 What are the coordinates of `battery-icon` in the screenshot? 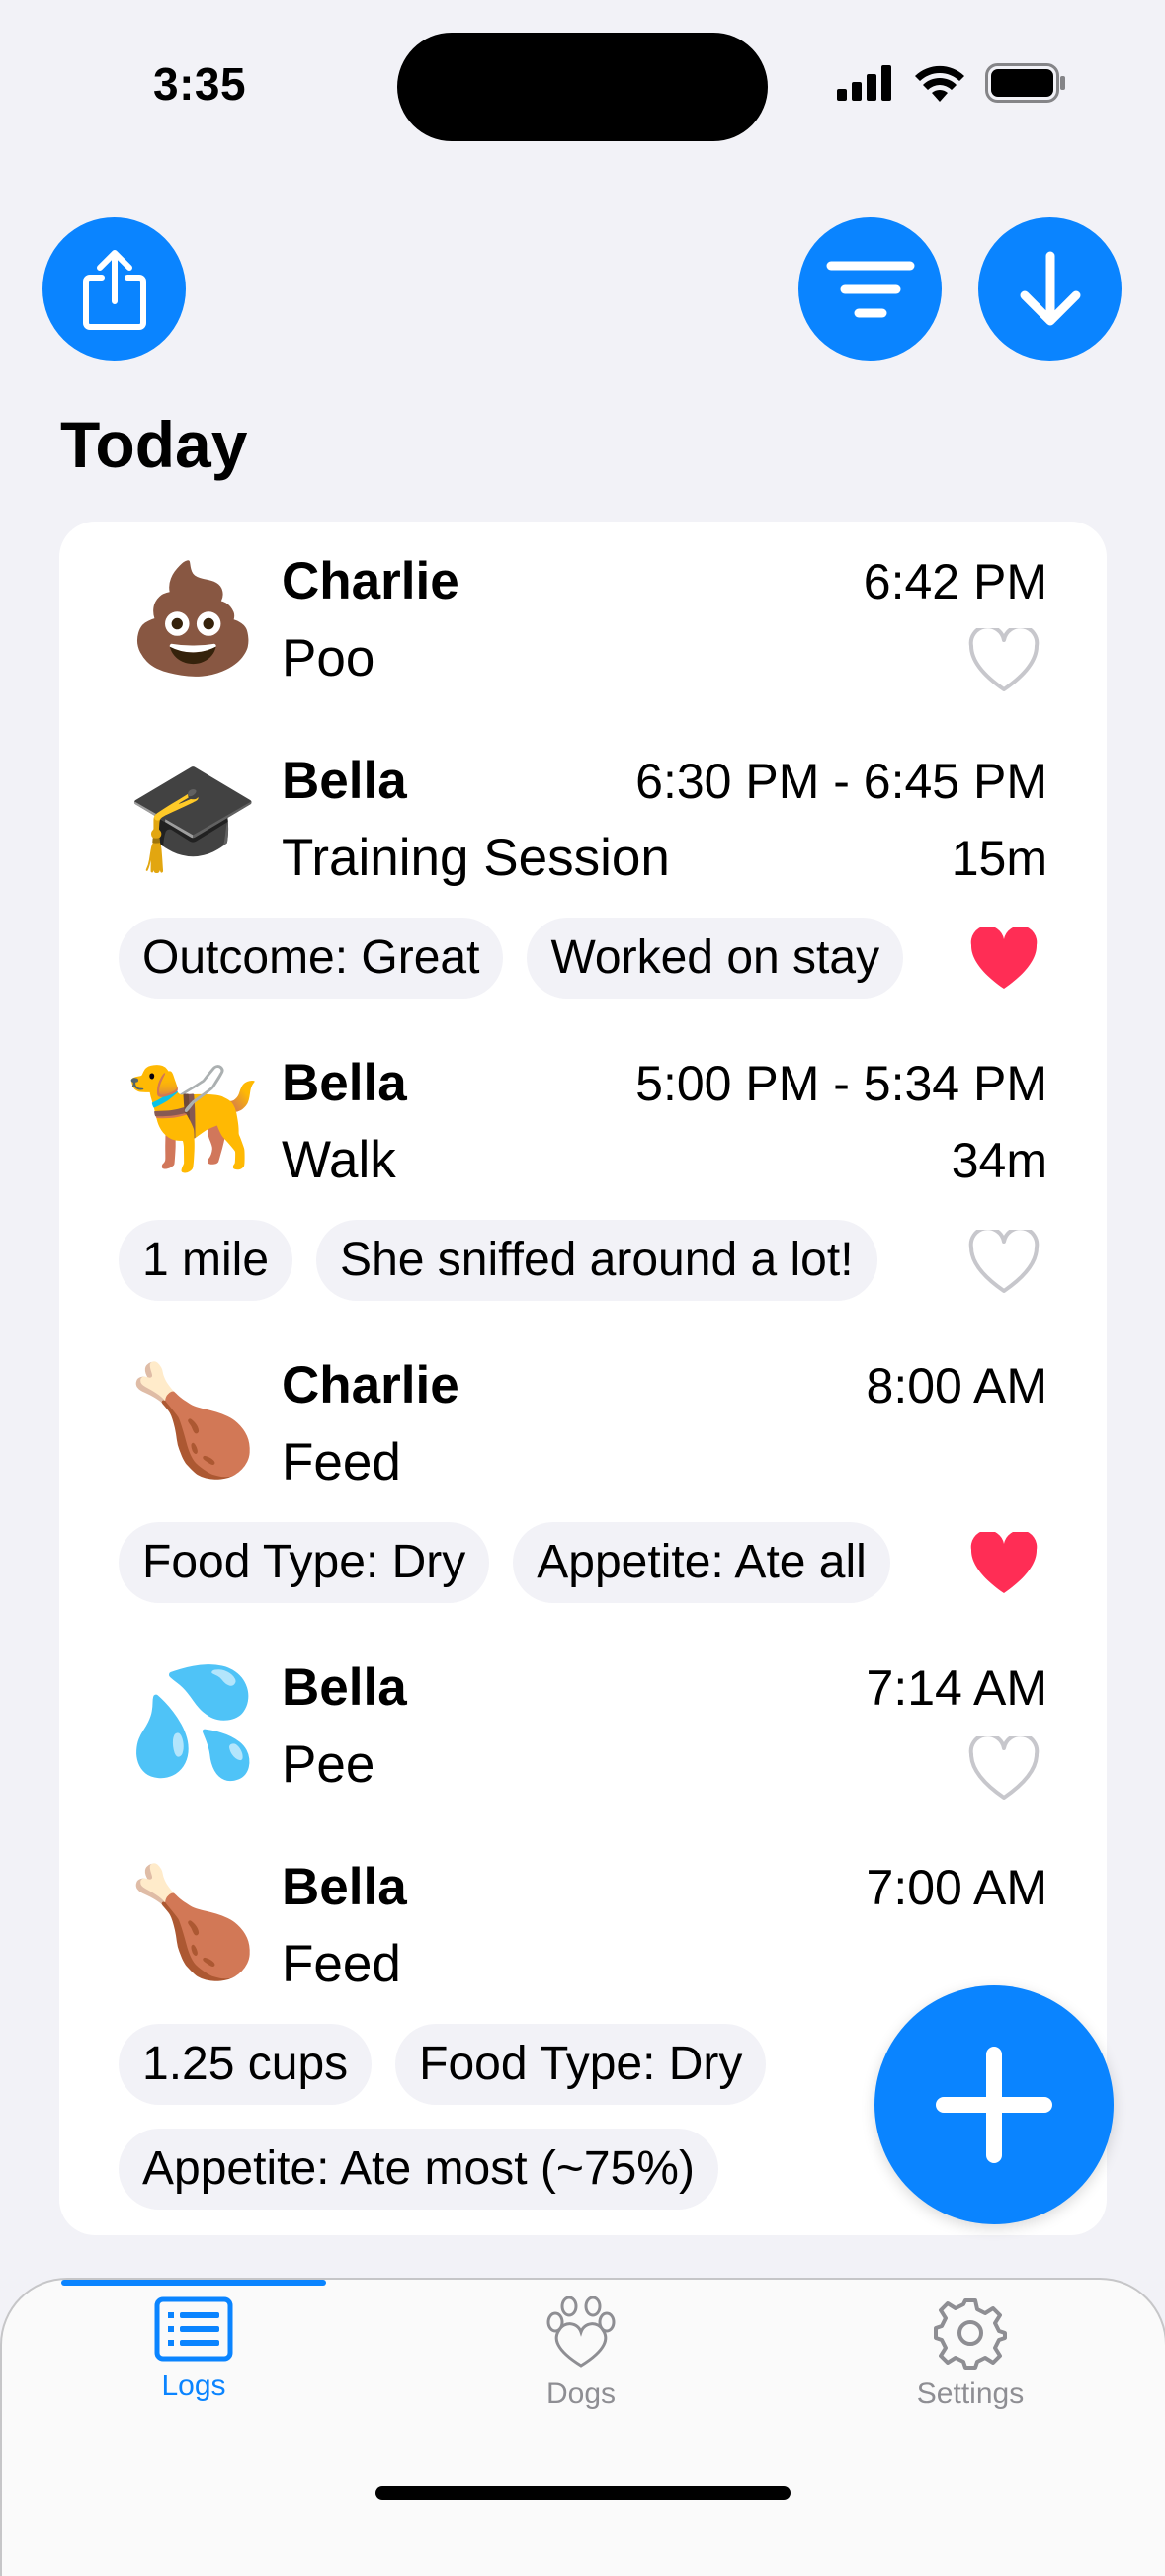 It's located at (1025, 83).